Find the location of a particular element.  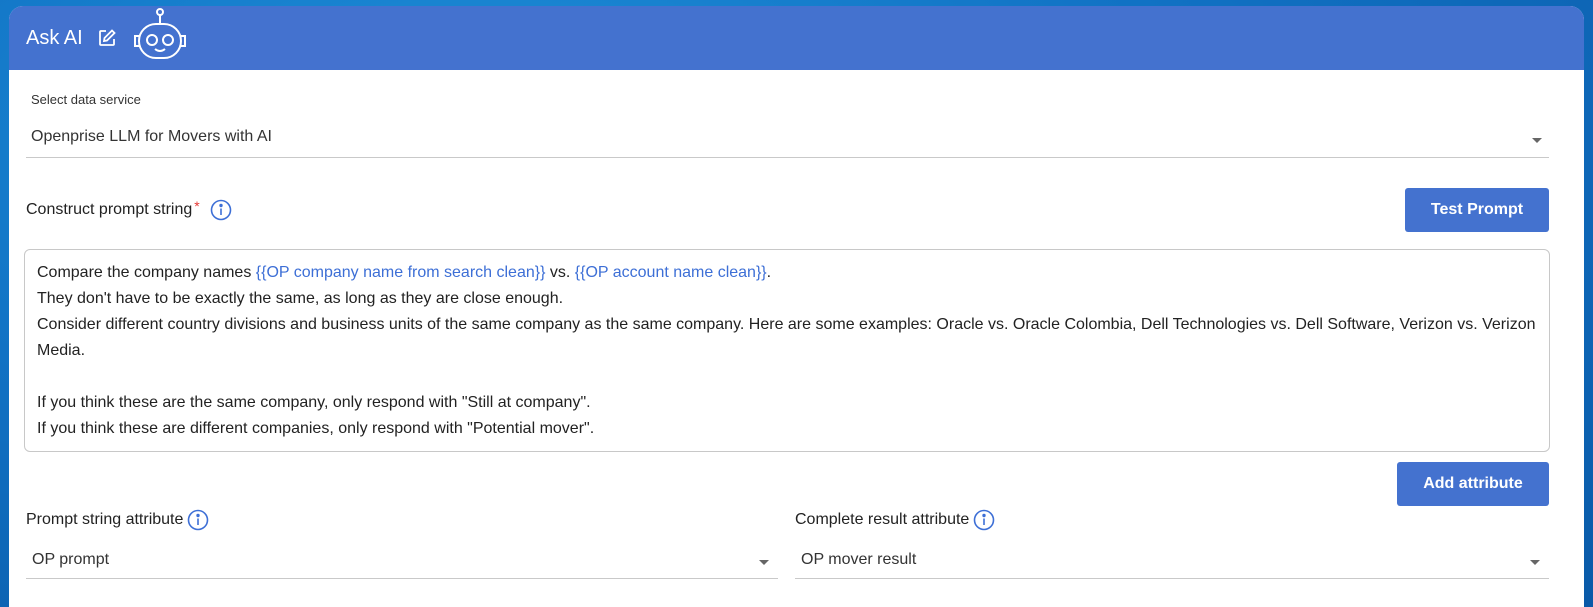

data-service-select: Openprise LLM for Movers with AI is located at coordinates (787, 137).